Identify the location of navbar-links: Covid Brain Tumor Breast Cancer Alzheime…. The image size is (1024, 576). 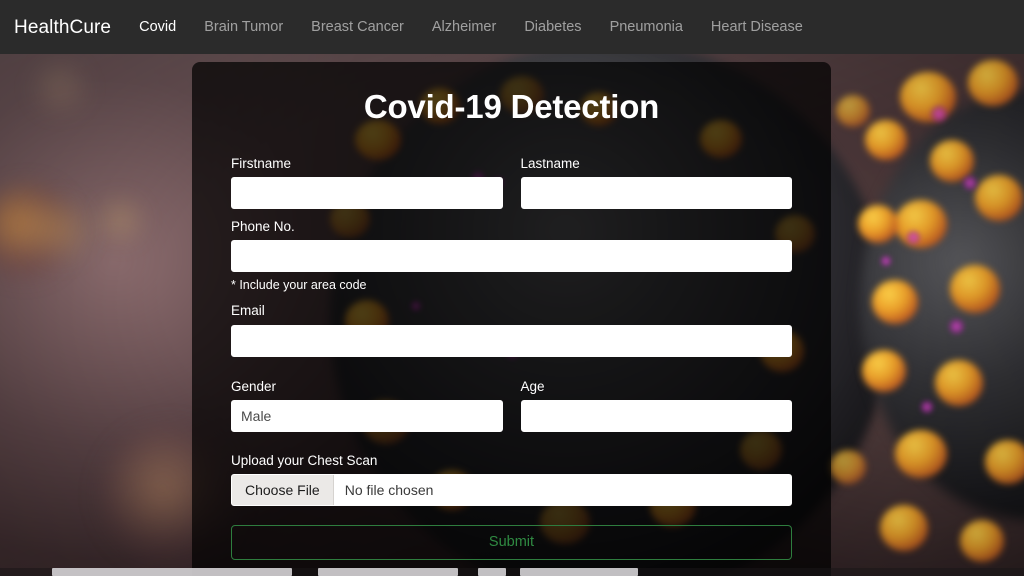
(471, 27).